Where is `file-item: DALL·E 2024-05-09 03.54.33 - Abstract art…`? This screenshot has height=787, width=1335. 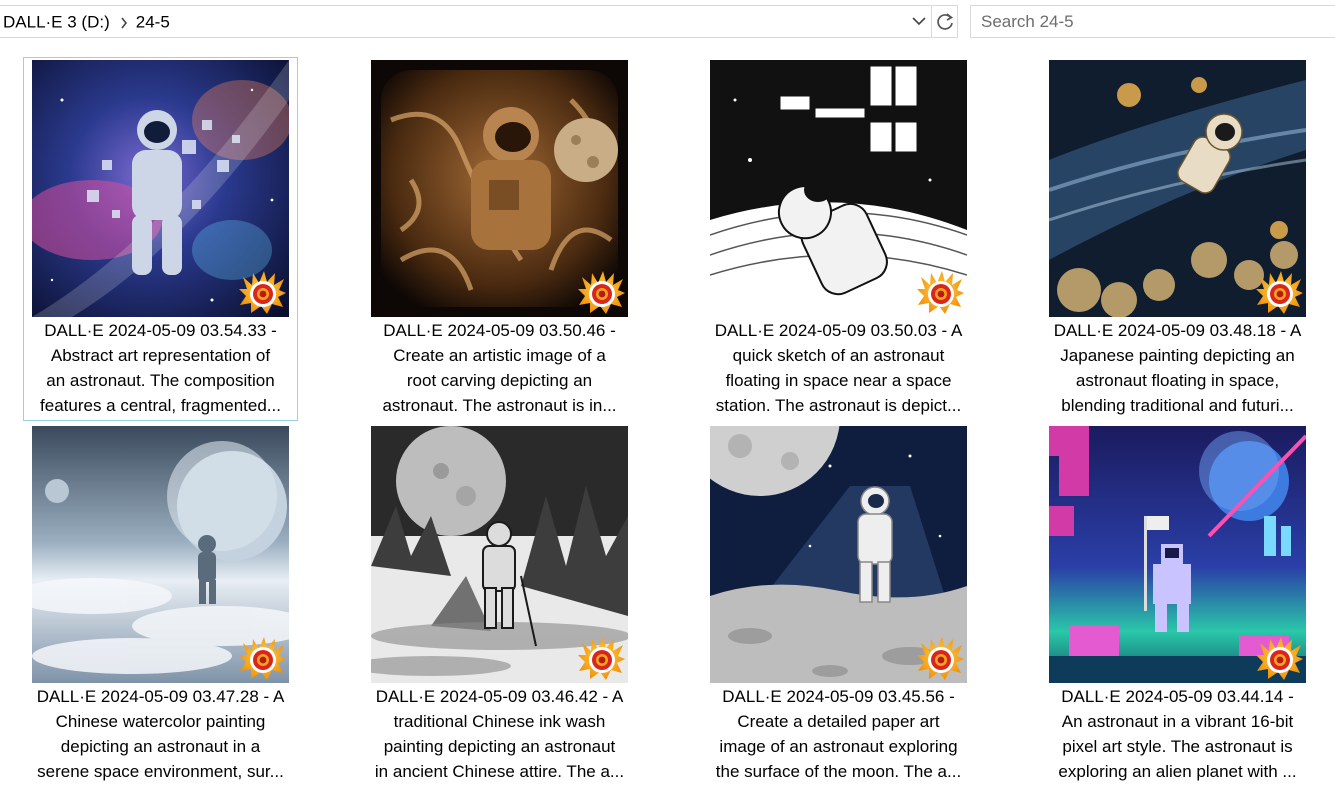 file-item: DALL·E 2024-05-09 03.54.33 - Abstract art… is located at coordinates (160, 239).